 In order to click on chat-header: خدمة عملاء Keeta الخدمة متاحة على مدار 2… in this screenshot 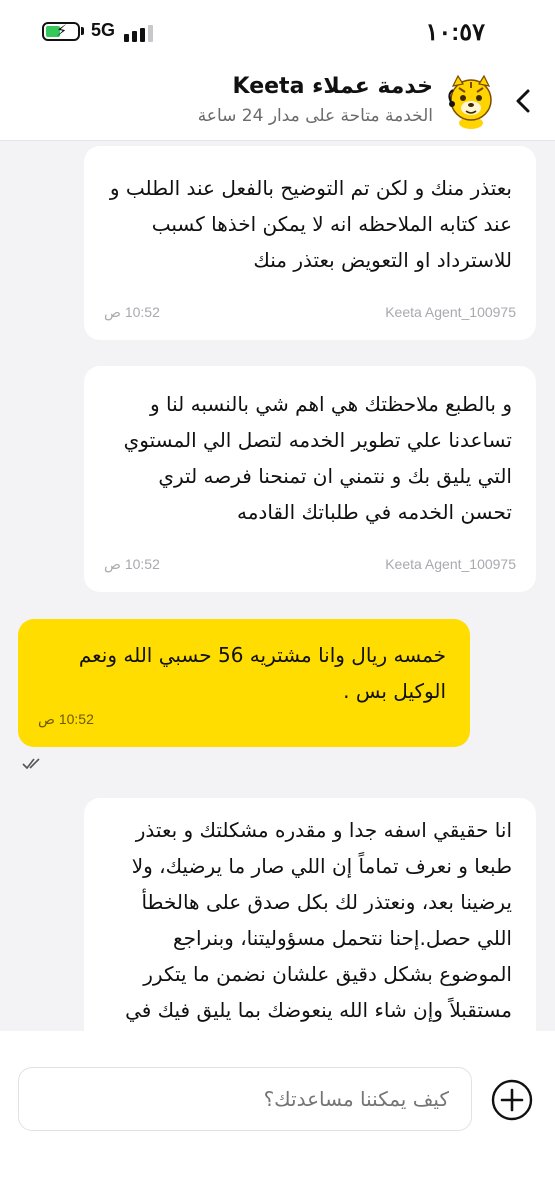, I will do `click(277, 102)`.